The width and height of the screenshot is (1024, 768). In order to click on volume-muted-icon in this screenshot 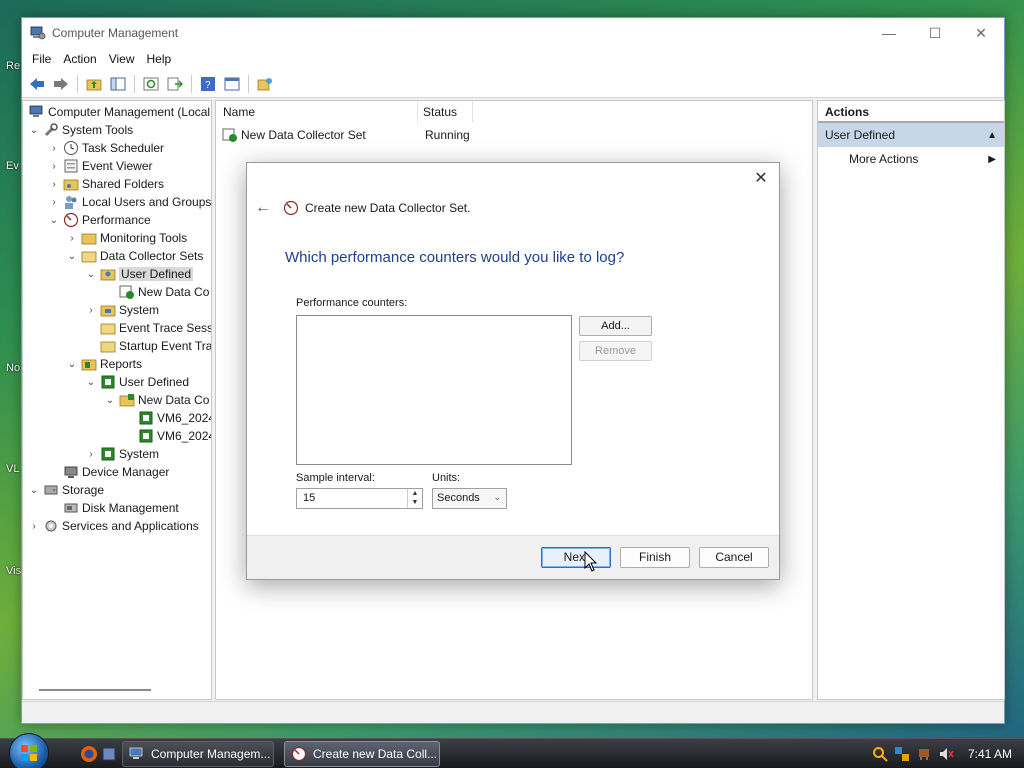, I will do `click(946, 754)`.